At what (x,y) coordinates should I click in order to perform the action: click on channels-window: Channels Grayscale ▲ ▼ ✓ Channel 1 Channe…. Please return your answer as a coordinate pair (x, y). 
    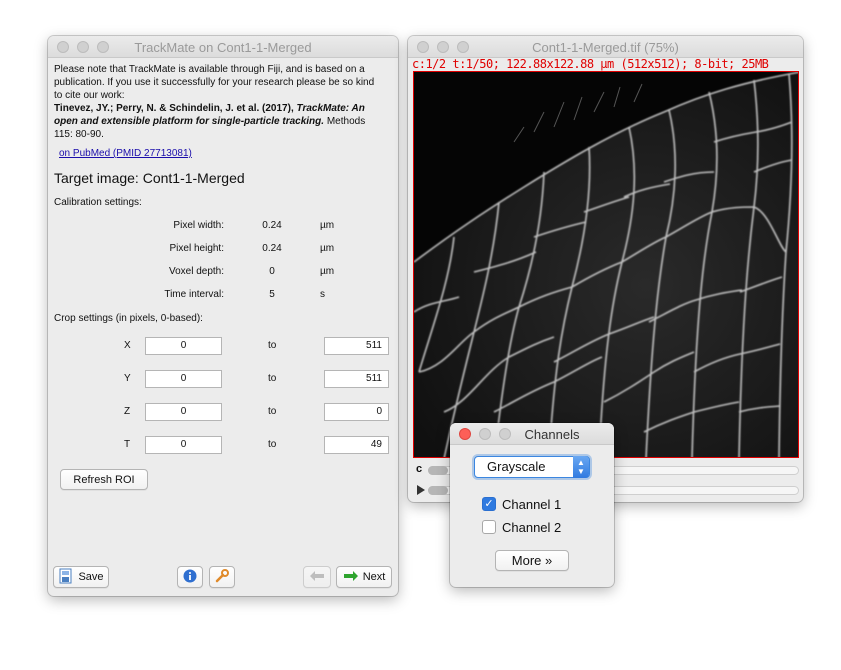
    Looking at the image, I should click on (532, 505).